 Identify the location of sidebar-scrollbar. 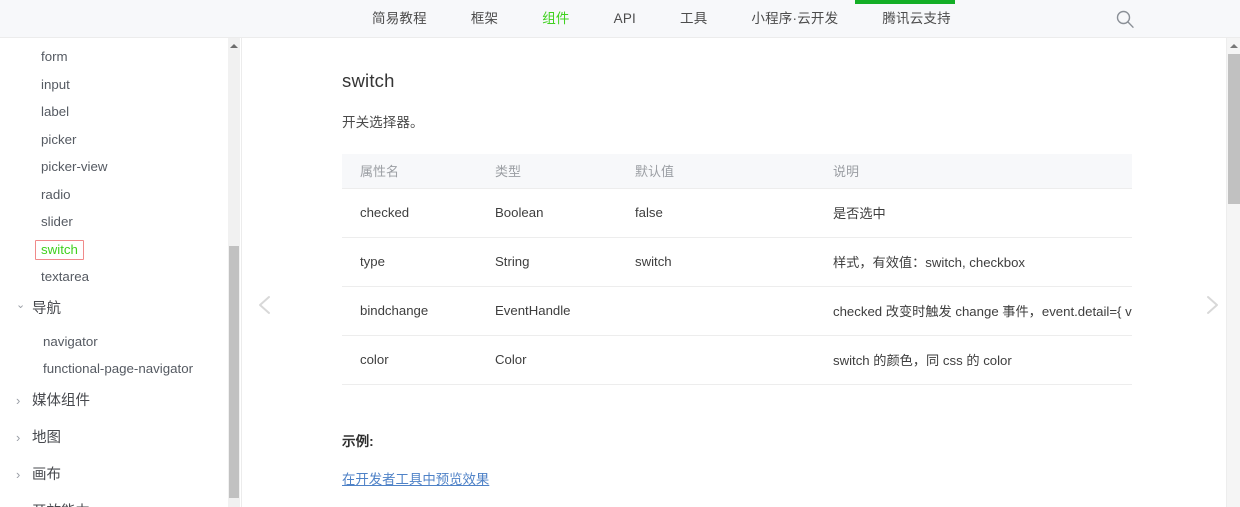
(234, 272).